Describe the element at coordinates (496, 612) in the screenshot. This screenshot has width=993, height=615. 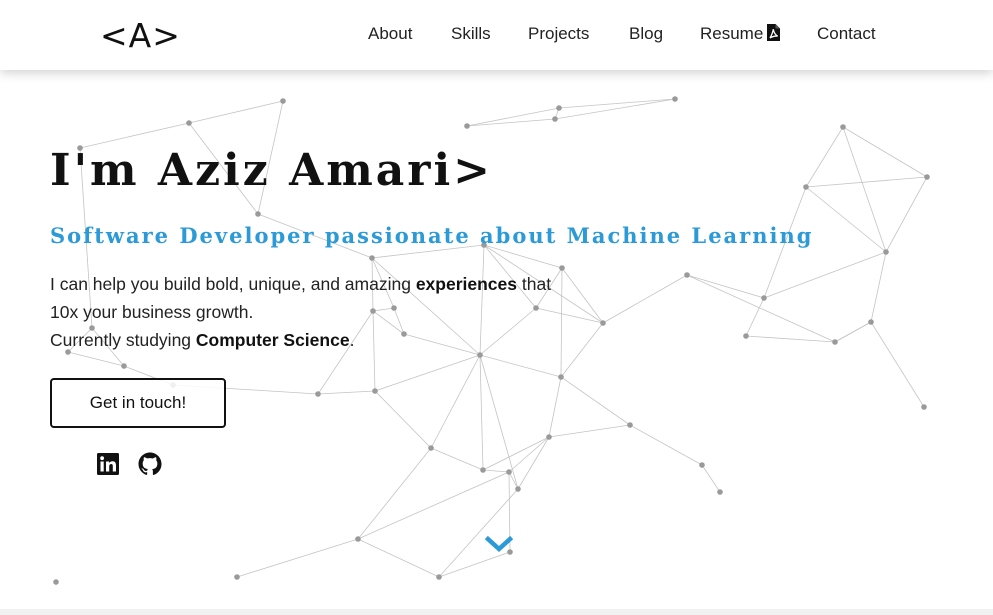
I see `section-divider` at that location.